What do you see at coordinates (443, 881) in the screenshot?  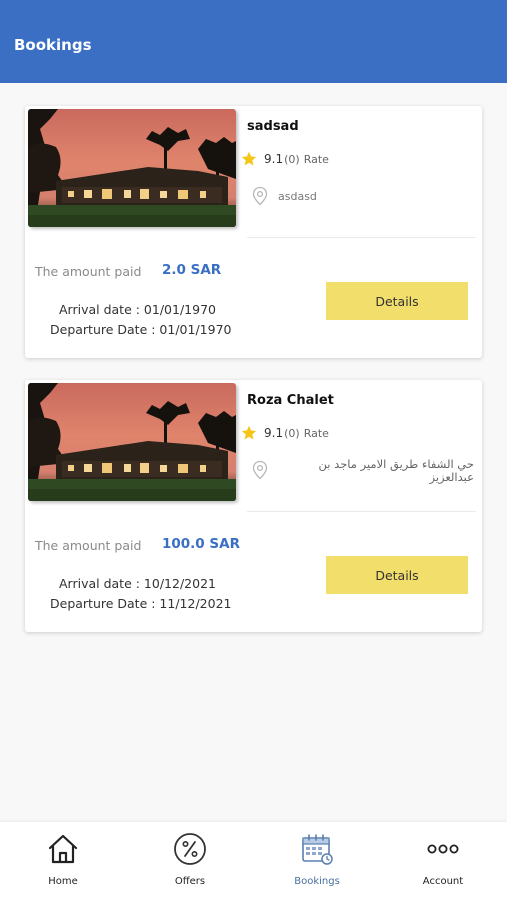 I see `nav-label: Account` at bounding box center [443, 881].